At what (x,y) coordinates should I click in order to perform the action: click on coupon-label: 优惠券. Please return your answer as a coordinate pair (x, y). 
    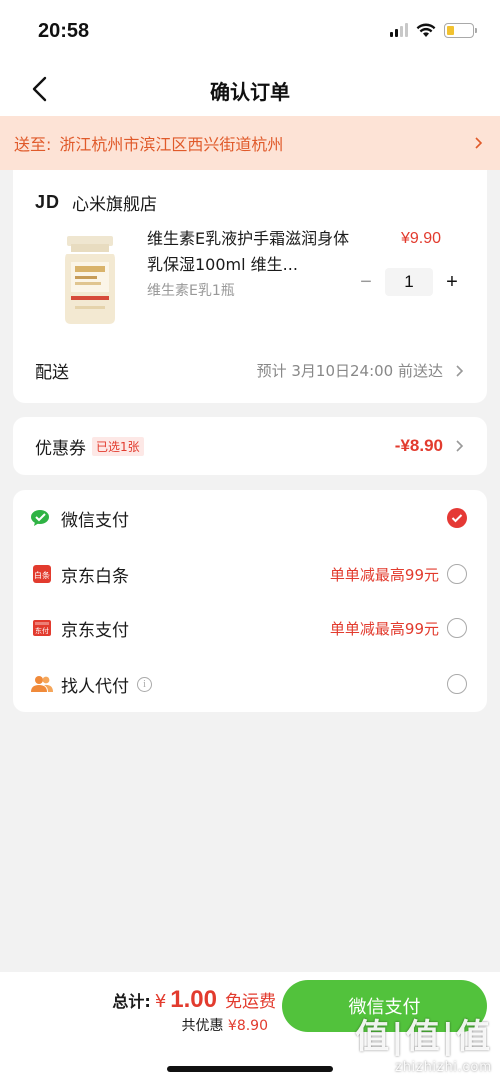
    Looking at the image, I should click on (60, 448).